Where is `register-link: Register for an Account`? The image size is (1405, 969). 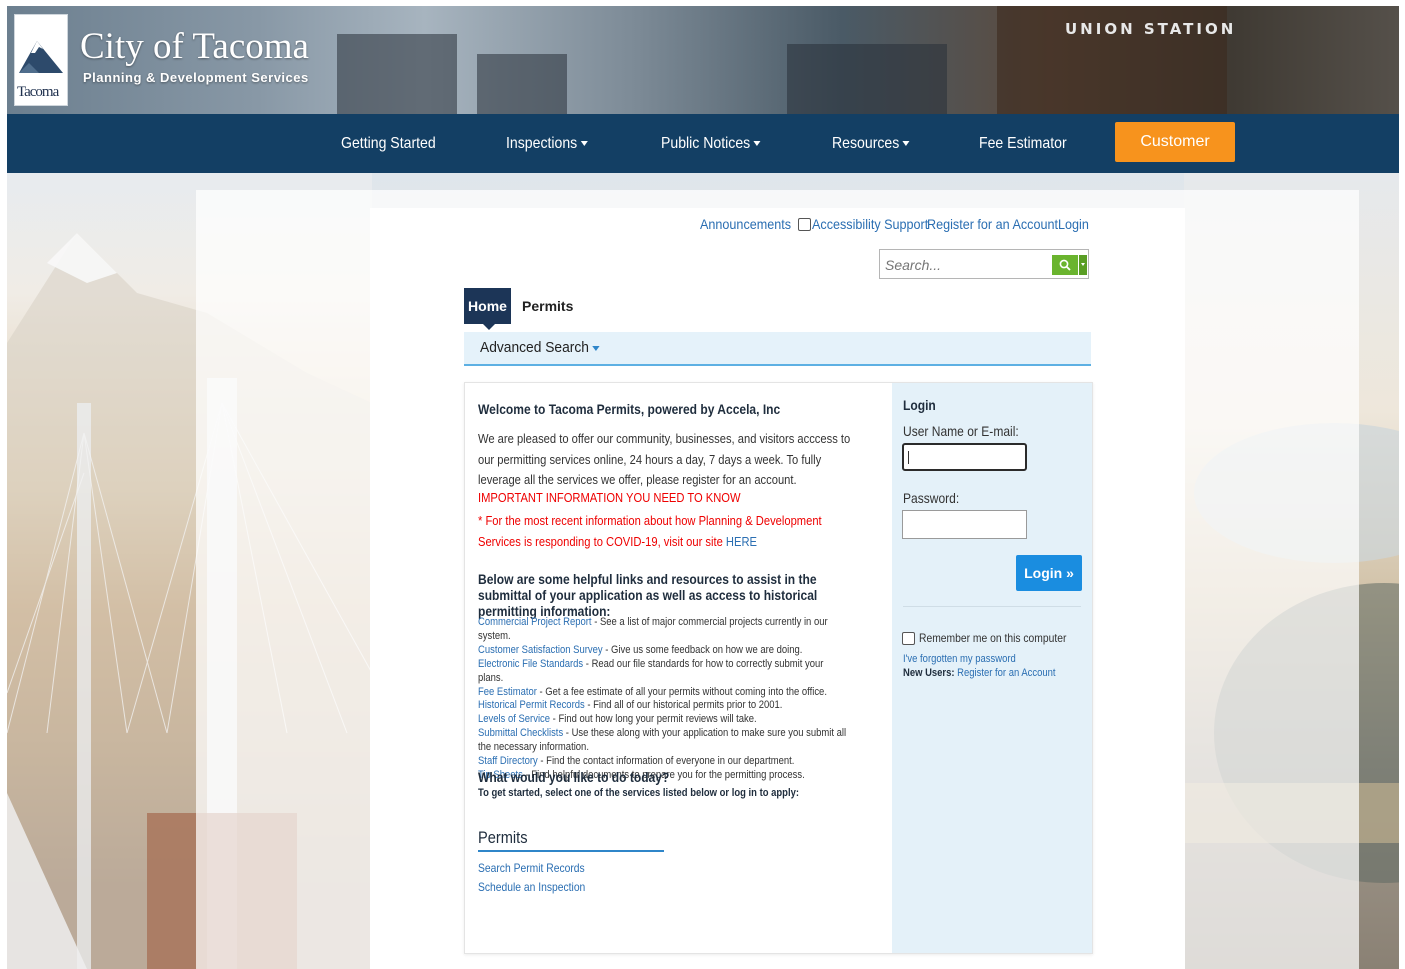 register-link: Register for an Account is located at coordinates (992, 224).